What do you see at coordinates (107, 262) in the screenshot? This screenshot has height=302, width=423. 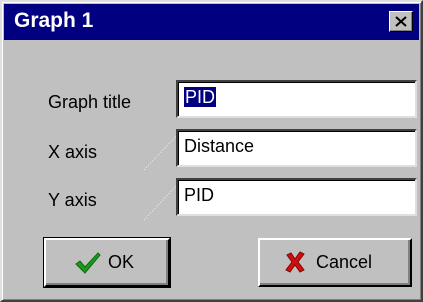 I see `ok-button: OK` at bounding box center [107, 262].